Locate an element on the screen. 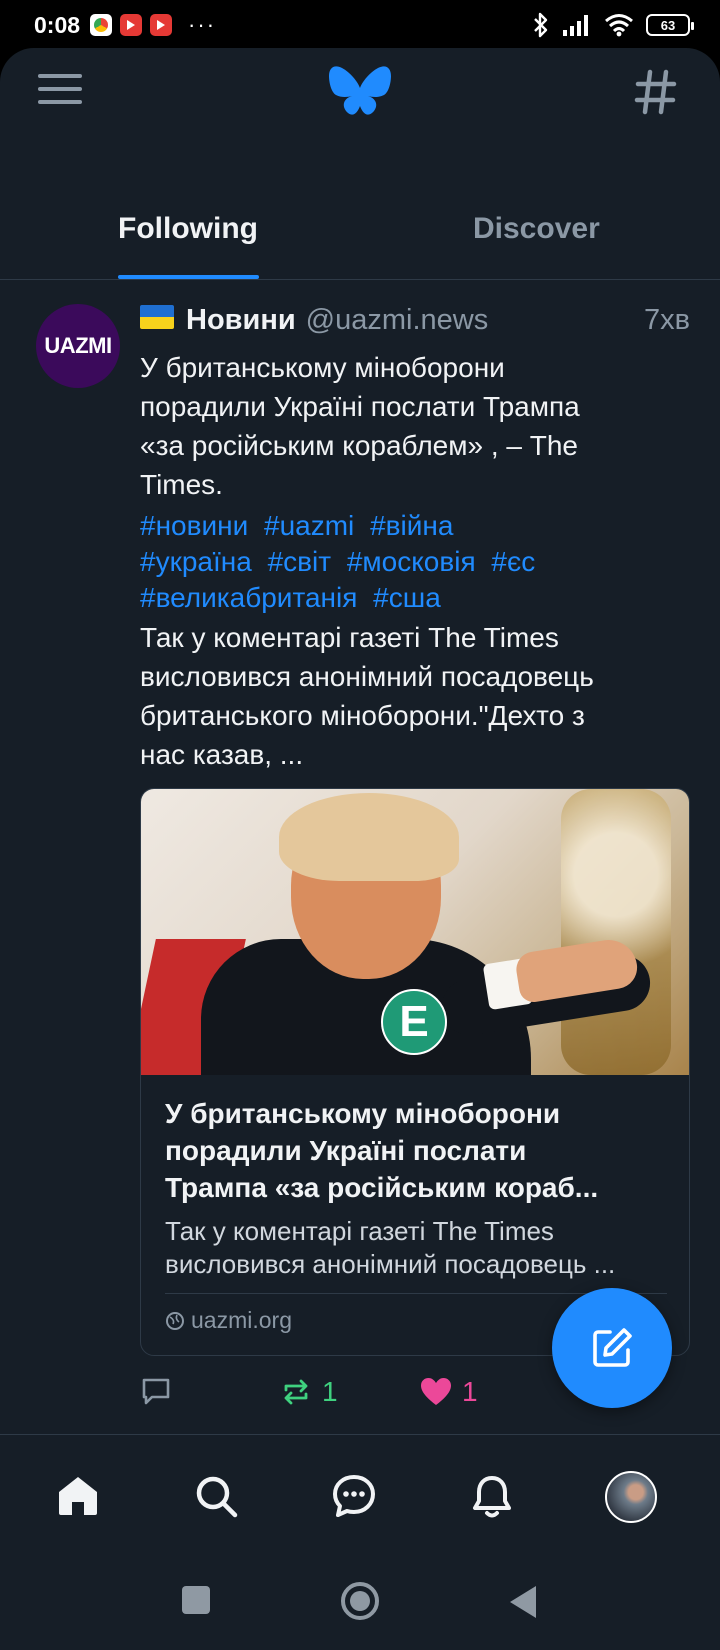 The image size is (720, 1650). nav-search is located at coordinates (216, 1496).